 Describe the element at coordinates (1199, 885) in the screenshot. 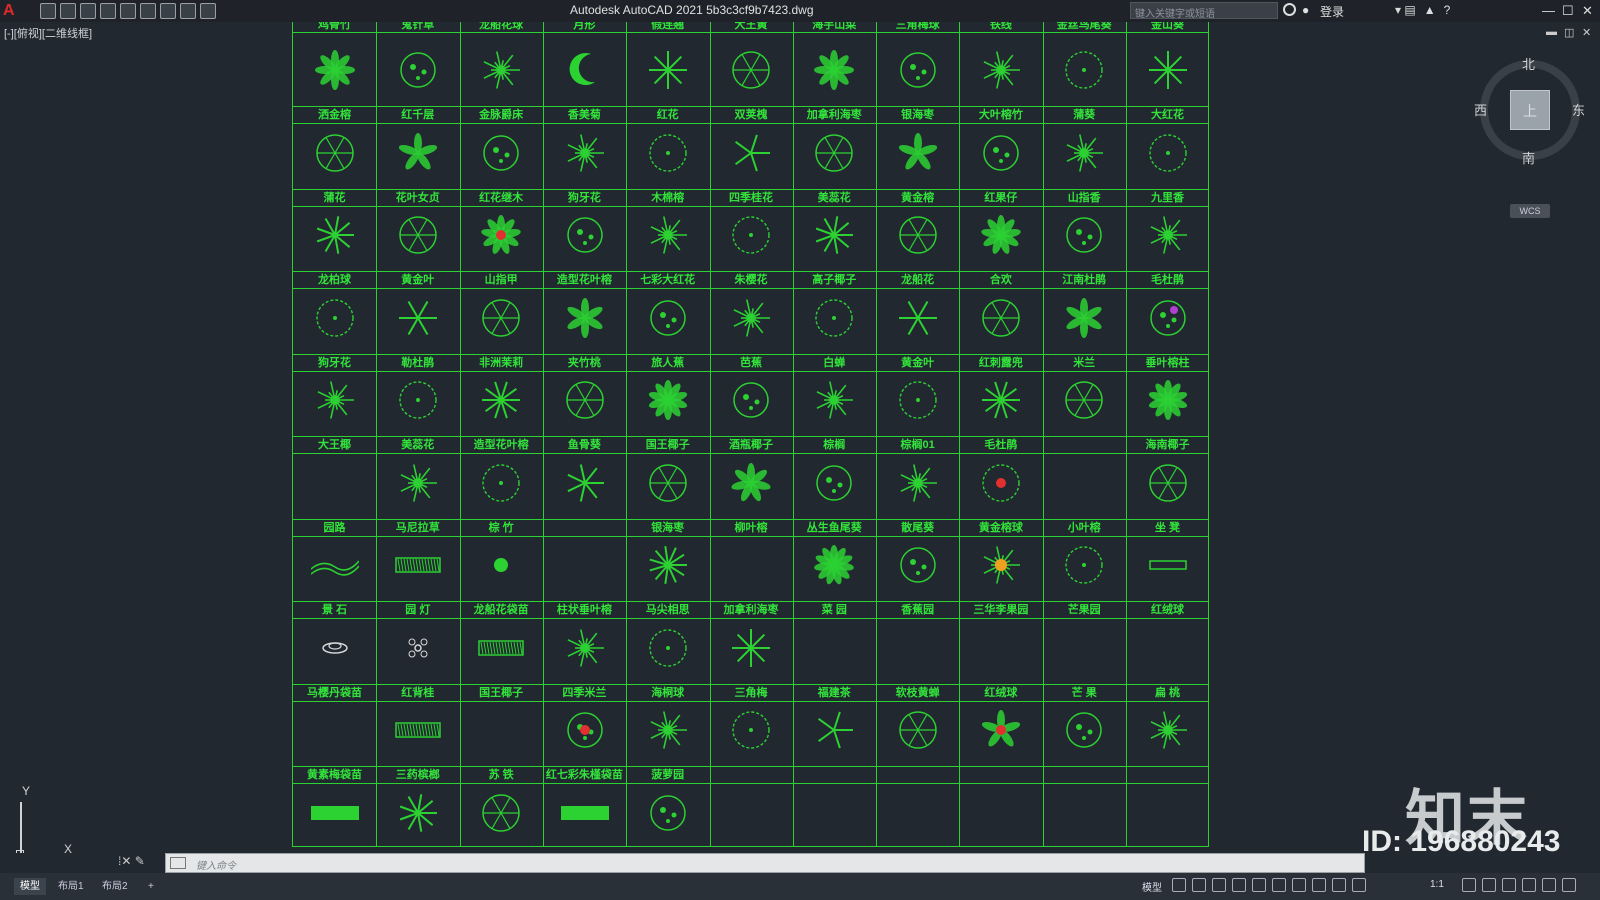

I see `snap-icon` at that location.